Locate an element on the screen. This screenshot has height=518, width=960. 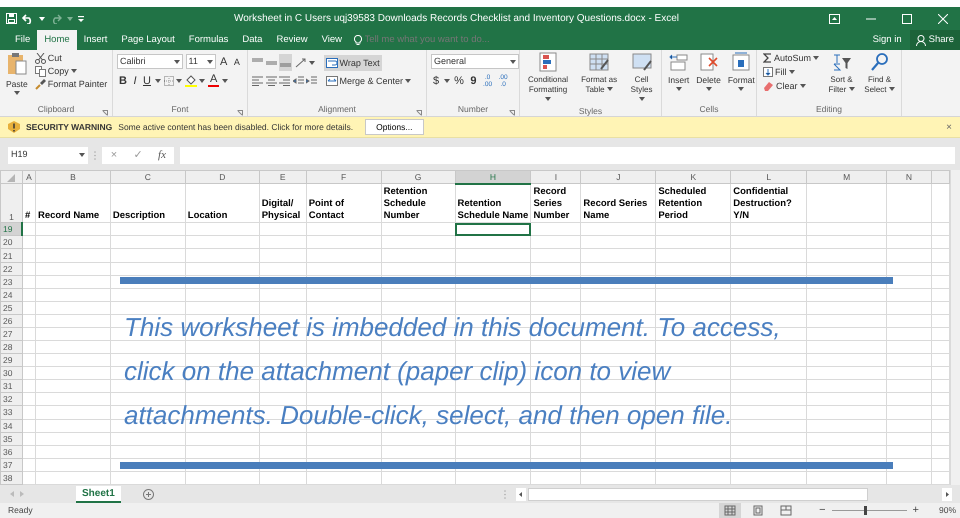
scroll-left-icon is located at coordinates (521, 494).